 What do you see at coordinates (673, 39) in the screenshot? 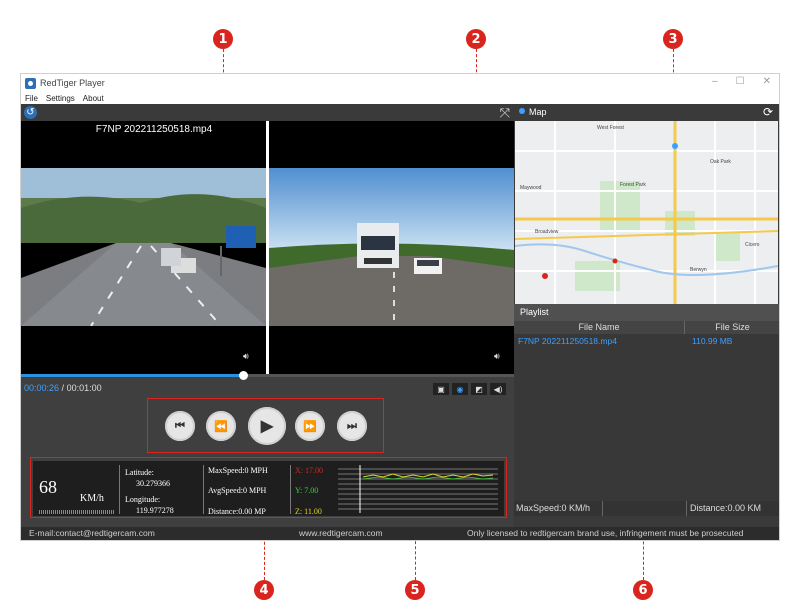
I see `callout-3: 3` at bounding box center [673, 39].